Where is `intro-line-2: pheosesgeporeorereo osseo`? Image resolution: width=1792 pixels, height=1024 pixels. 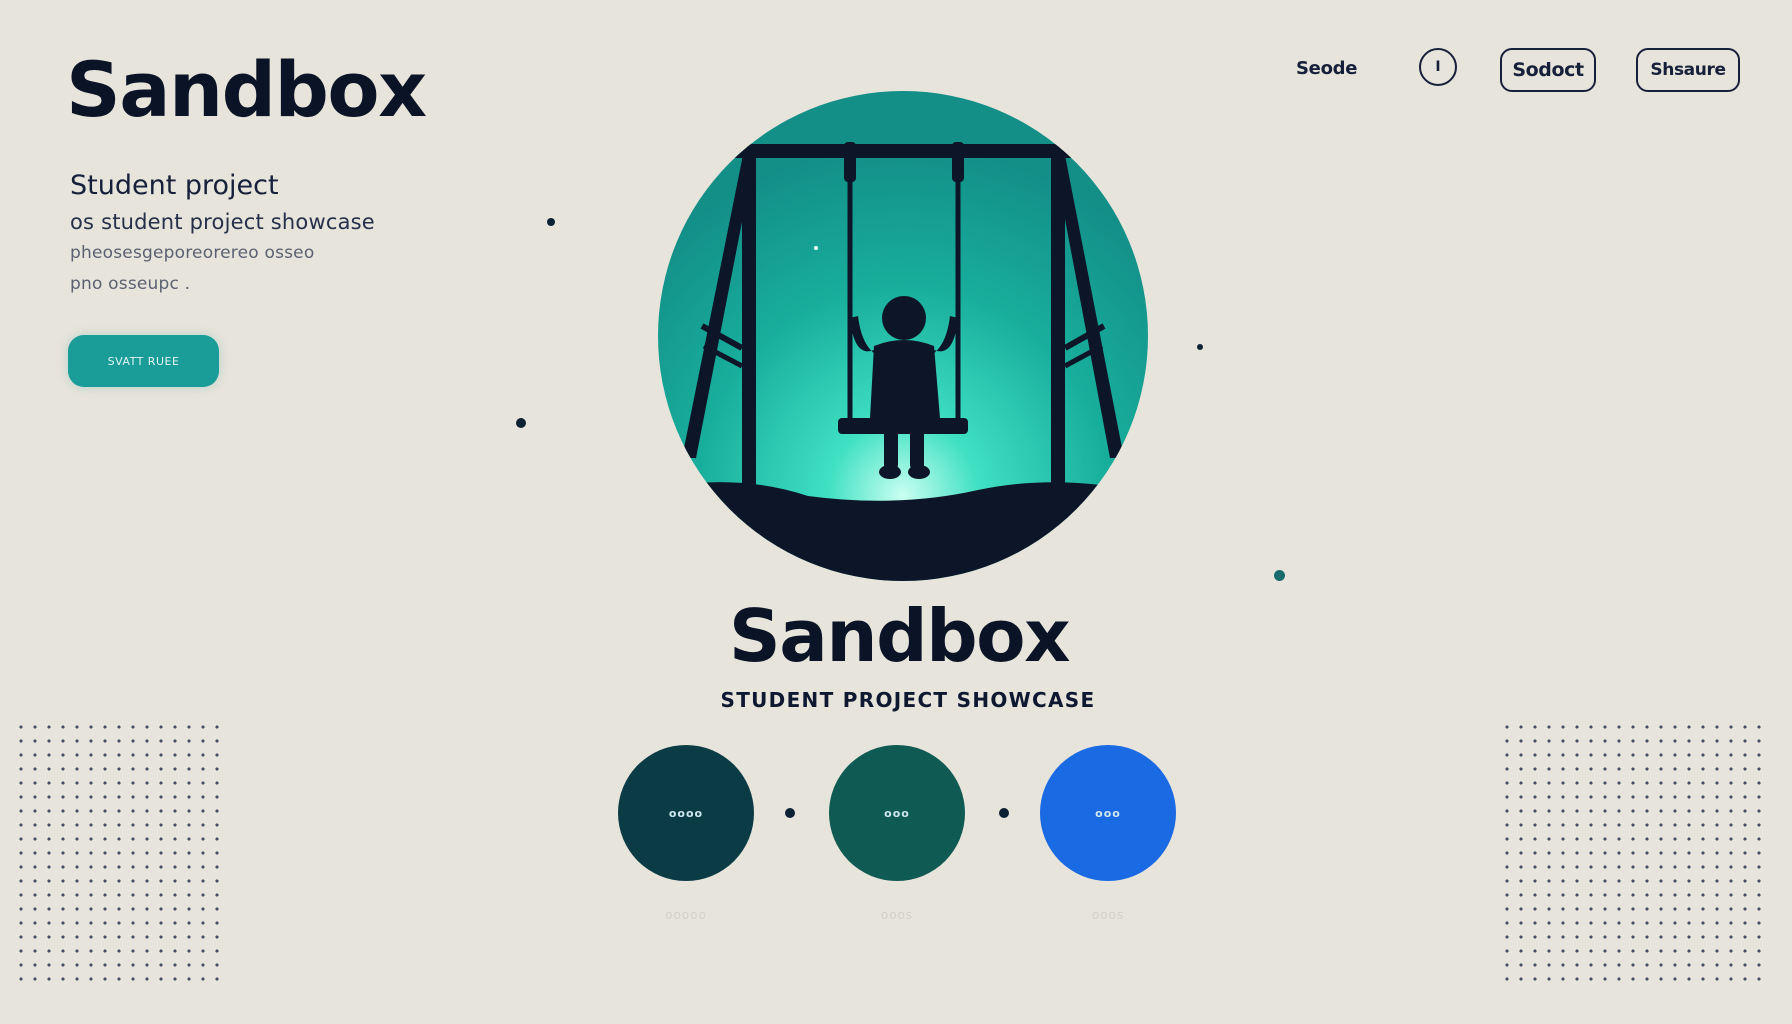 intro-line-2: pheosesgeporeorereo osseo is located at coordinates (192, 253).